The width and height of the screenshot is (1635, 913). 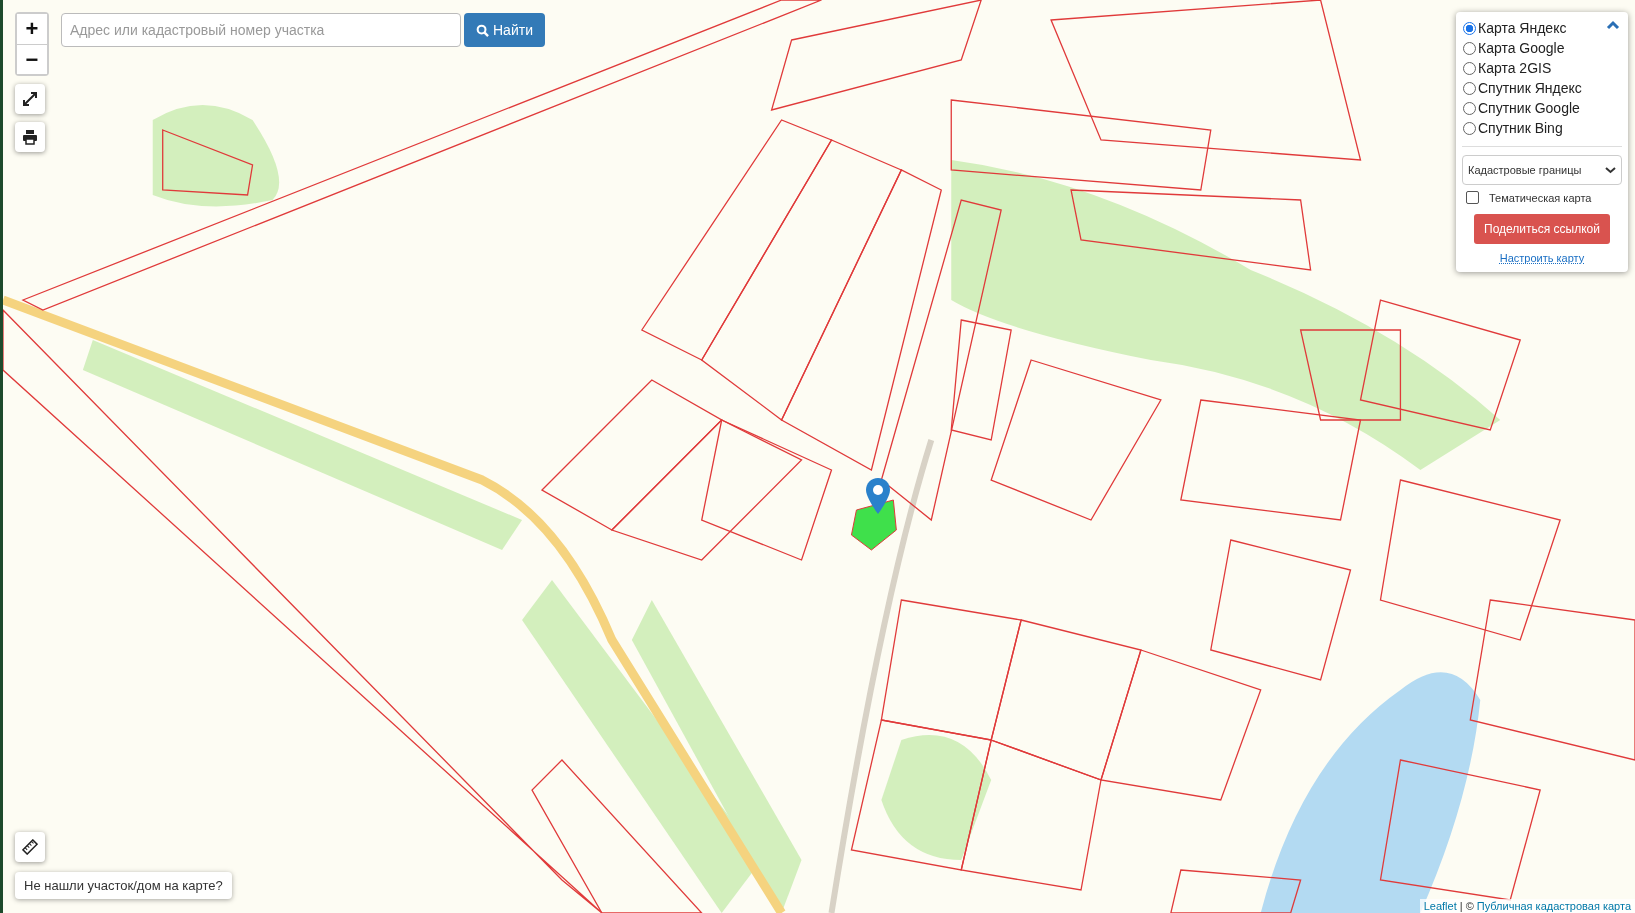 I want to click on map-layer-label: Спутник Bing, so click(x=1520, y=128).